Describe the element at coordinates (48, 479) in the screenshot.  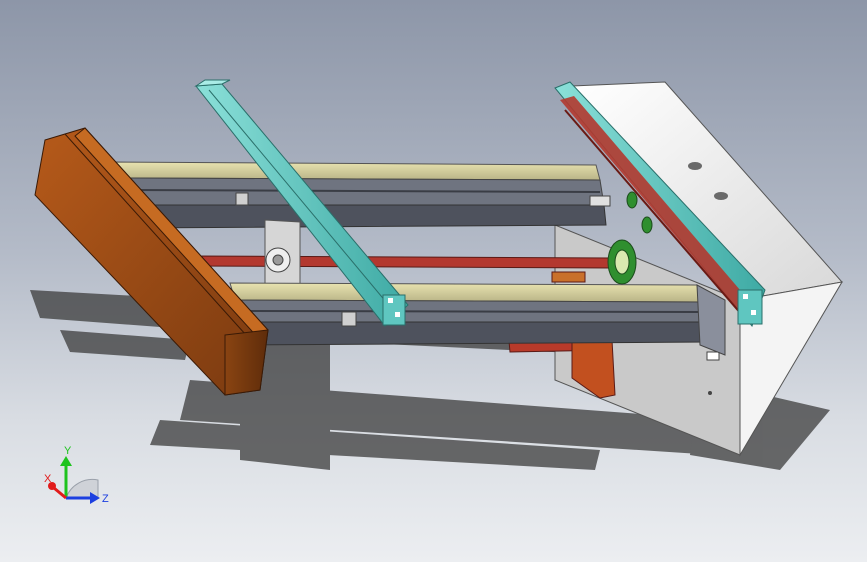
I see `x-axis-label: X` at that location.